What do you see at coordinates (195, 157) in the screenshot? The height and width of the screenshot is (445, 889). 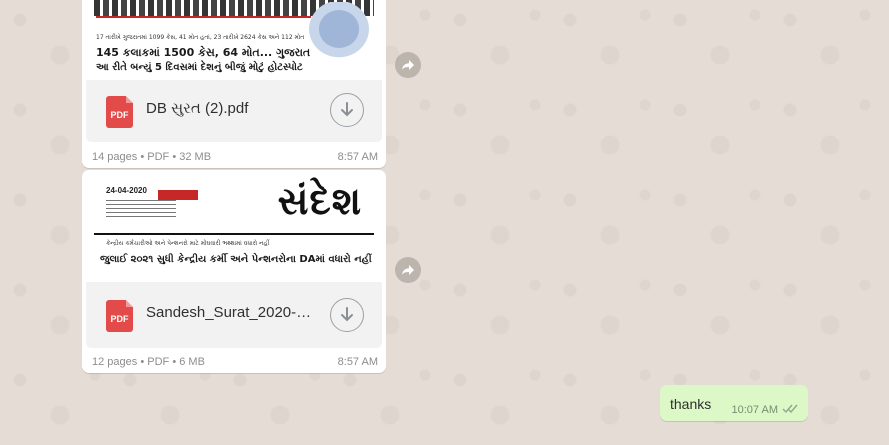 I see `file-size: 32 MB` at bounding box center [195, 157].